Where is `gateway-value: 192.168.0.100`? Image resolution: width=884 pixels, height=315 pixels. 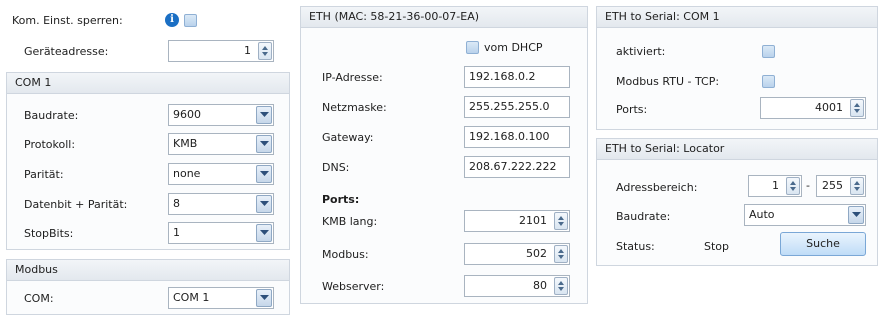
gateway-value: 192.168.0.100 is located at coordinates (509, 136).